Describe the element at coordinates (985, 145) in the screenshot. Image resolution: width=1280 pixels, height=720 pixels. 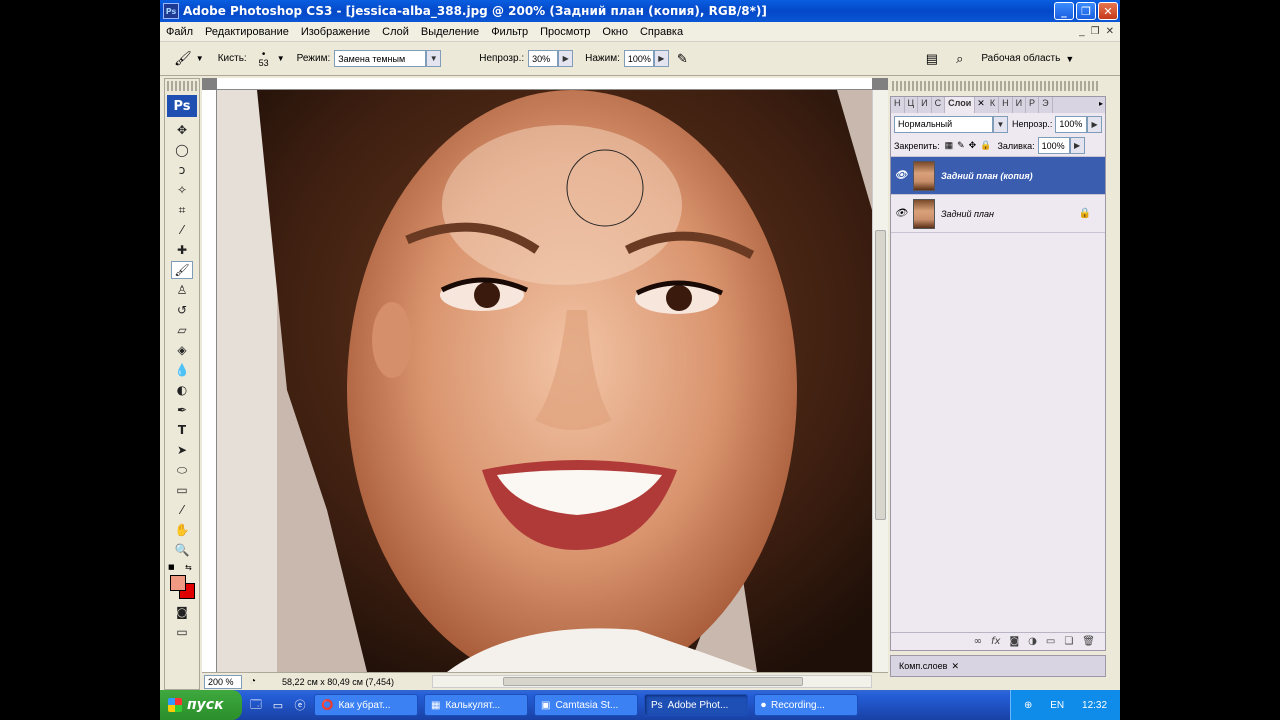
I see `lock-all-icon: 🔒` at that location.